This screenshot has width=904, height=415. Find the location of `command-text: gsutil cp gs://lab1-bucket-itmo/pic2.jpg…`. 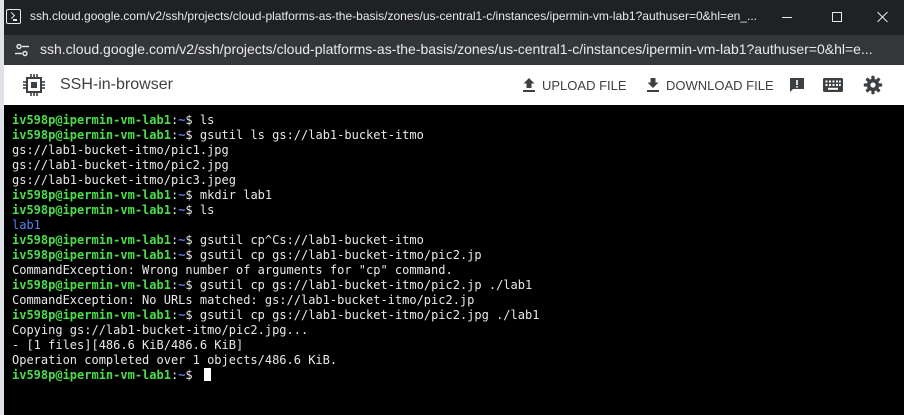

command-text: gsutil cp gs://lab1-bucket-itmo/pic2.jpg… is located at coordinates (369, 315).